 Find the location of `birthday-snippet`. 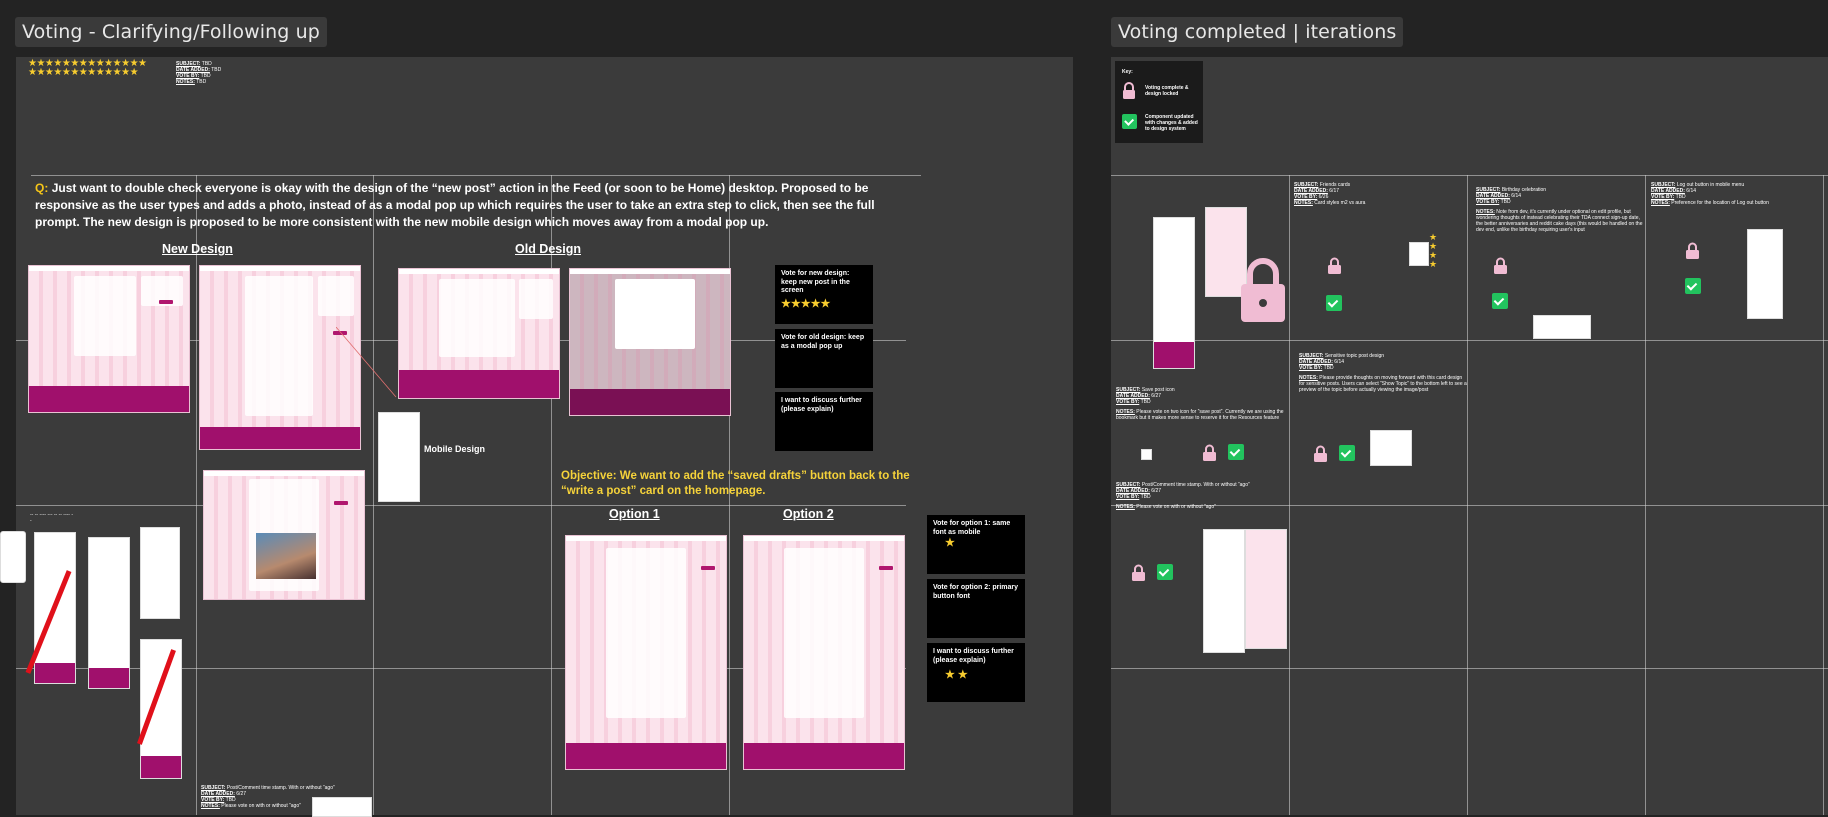

birthday-snippet is located at coordinates (1562, 327).